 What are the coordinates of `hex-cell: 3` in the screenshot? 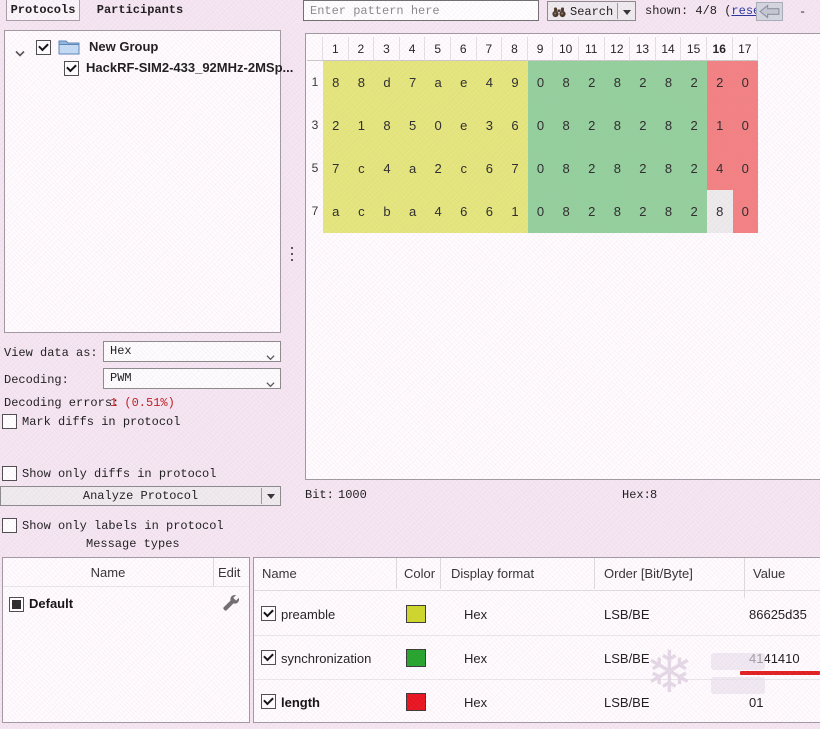 It's located at (489, 125).